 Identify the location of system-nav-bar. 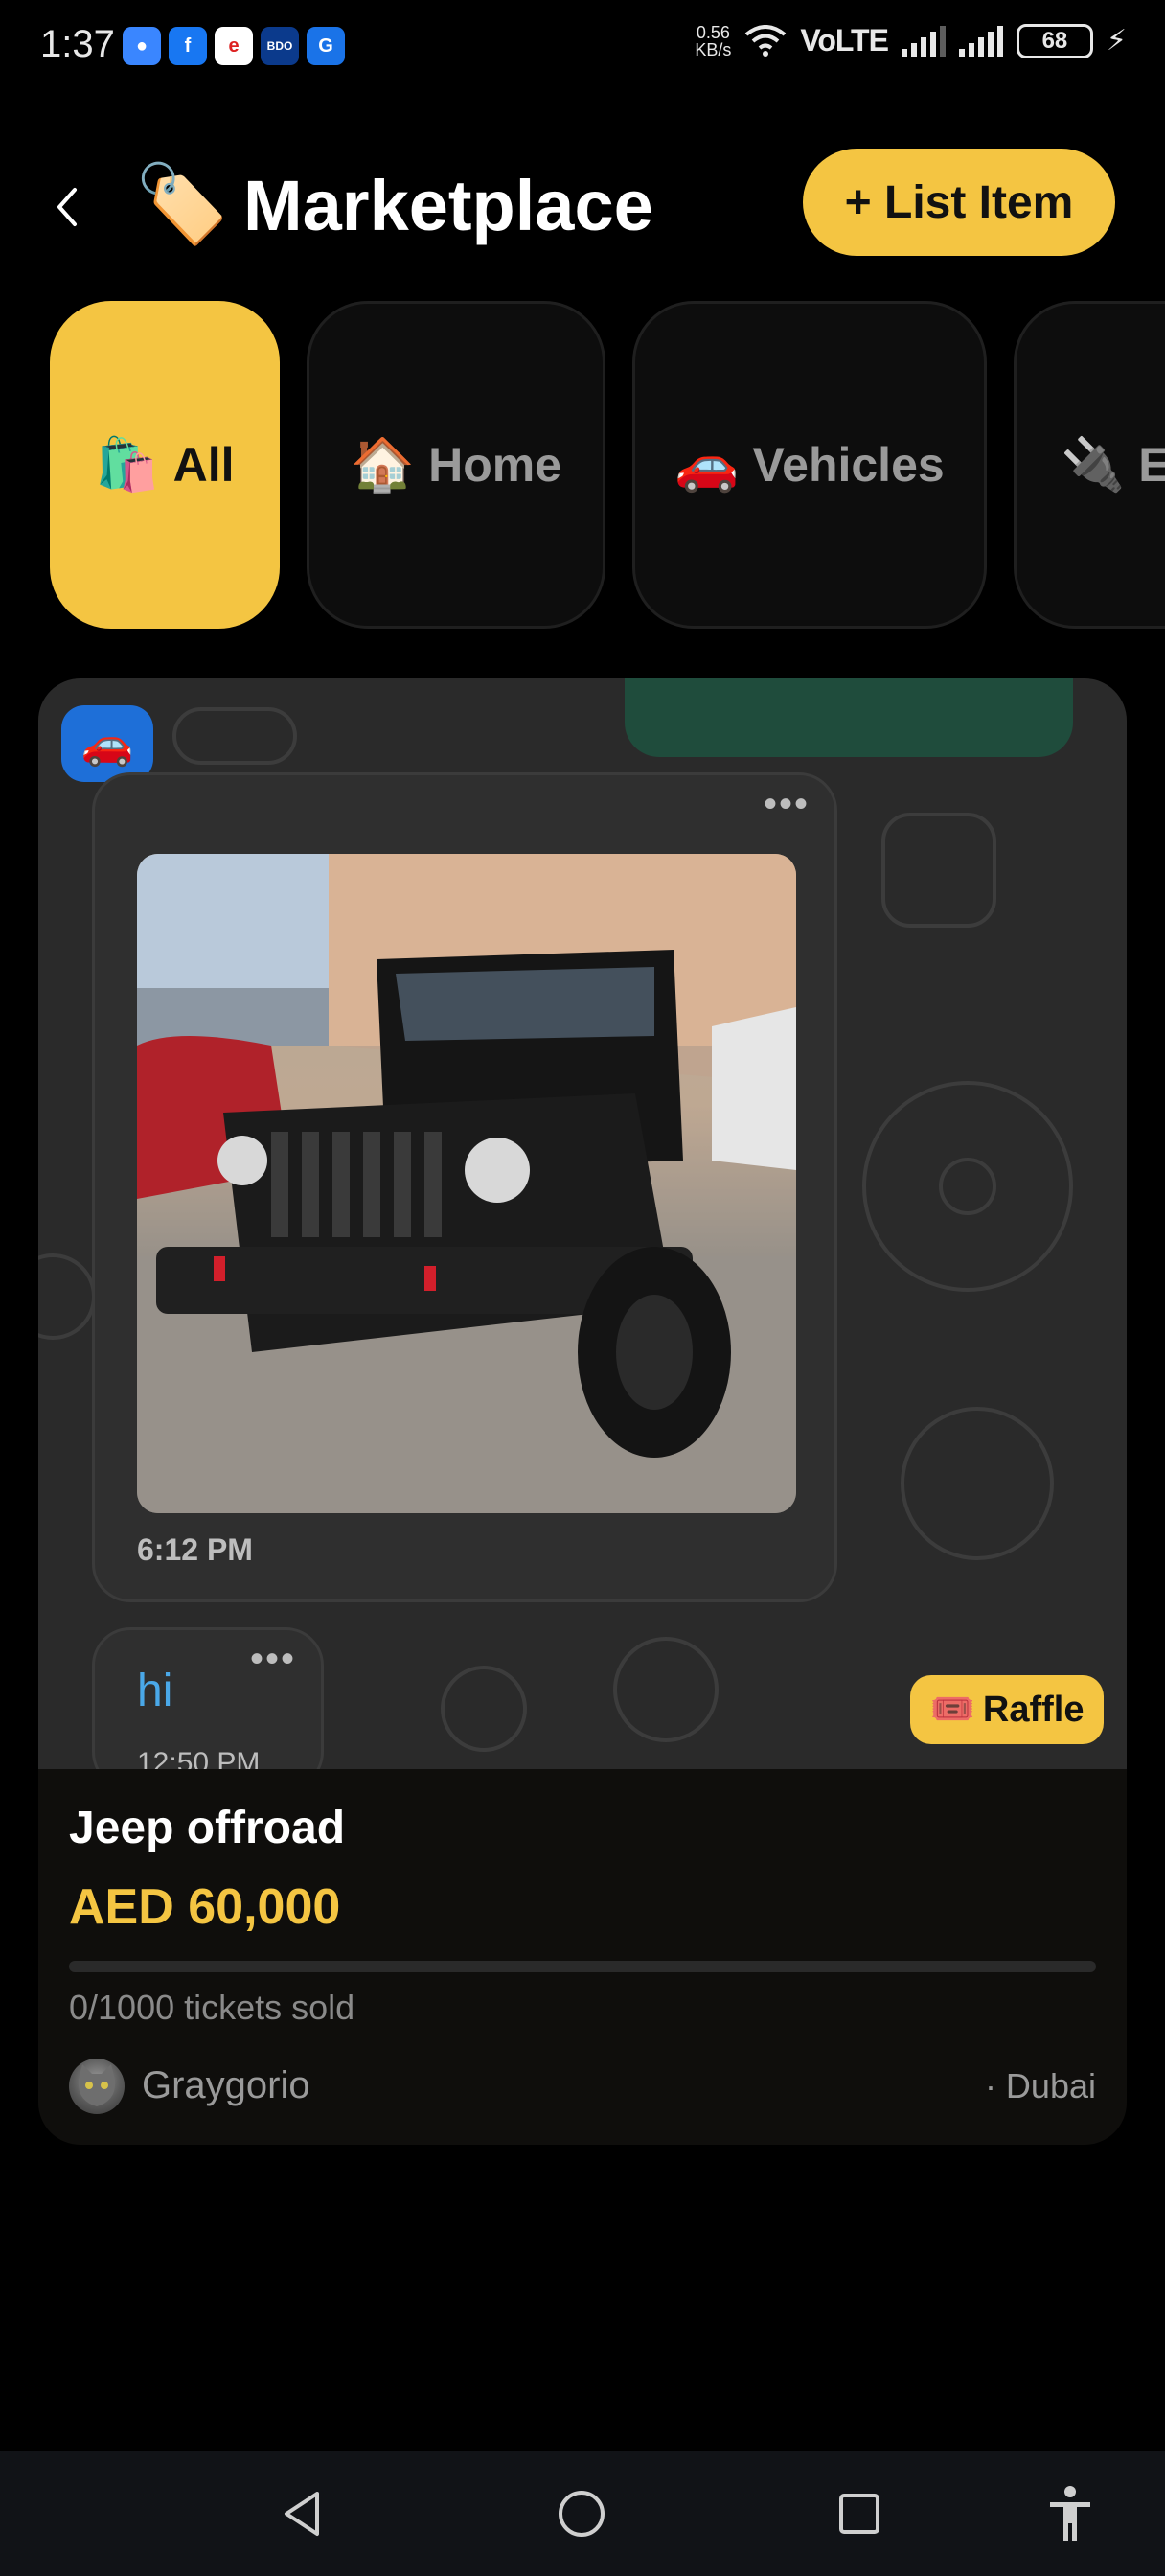
(582, 2513).